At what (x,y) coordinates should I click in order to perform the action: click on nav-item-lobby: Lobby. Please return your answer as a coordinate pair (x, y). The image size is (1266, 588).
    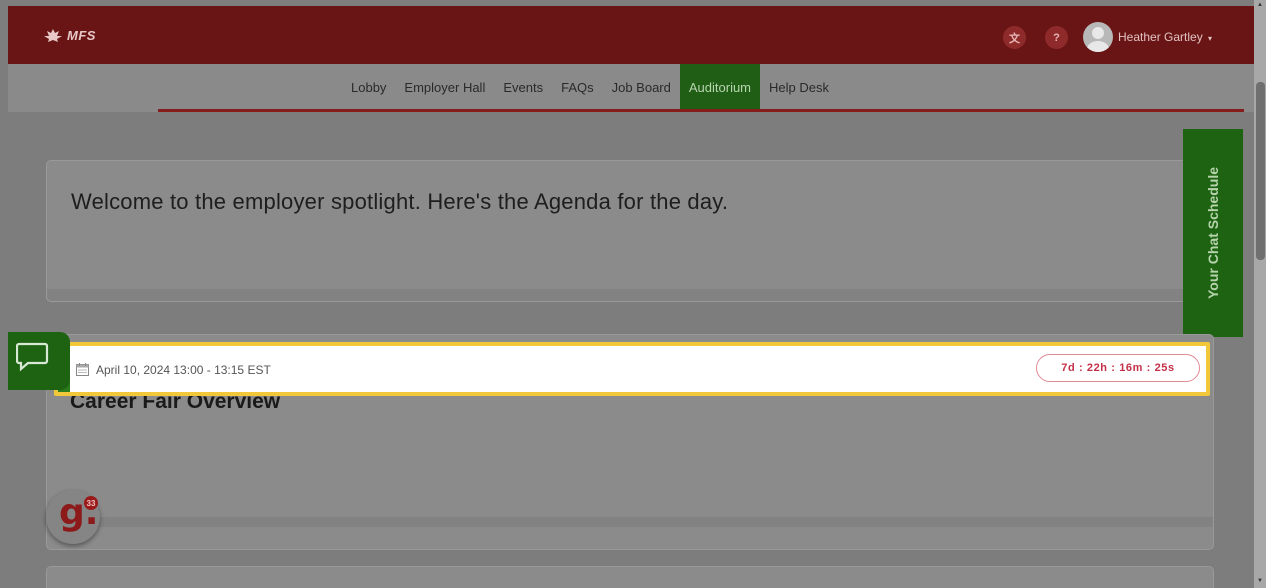
    Looking at the image, I should click on (368, 87).